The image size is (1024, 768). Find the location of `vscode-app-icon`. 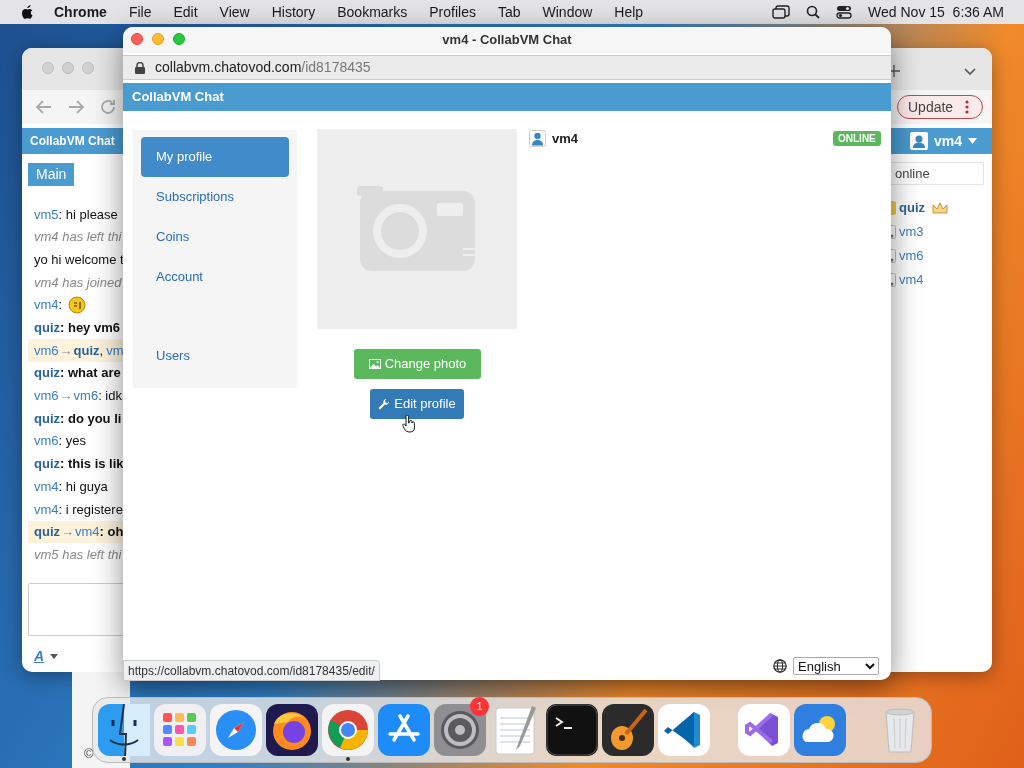

vscode-app-icon is located at coordinates (684, 730).